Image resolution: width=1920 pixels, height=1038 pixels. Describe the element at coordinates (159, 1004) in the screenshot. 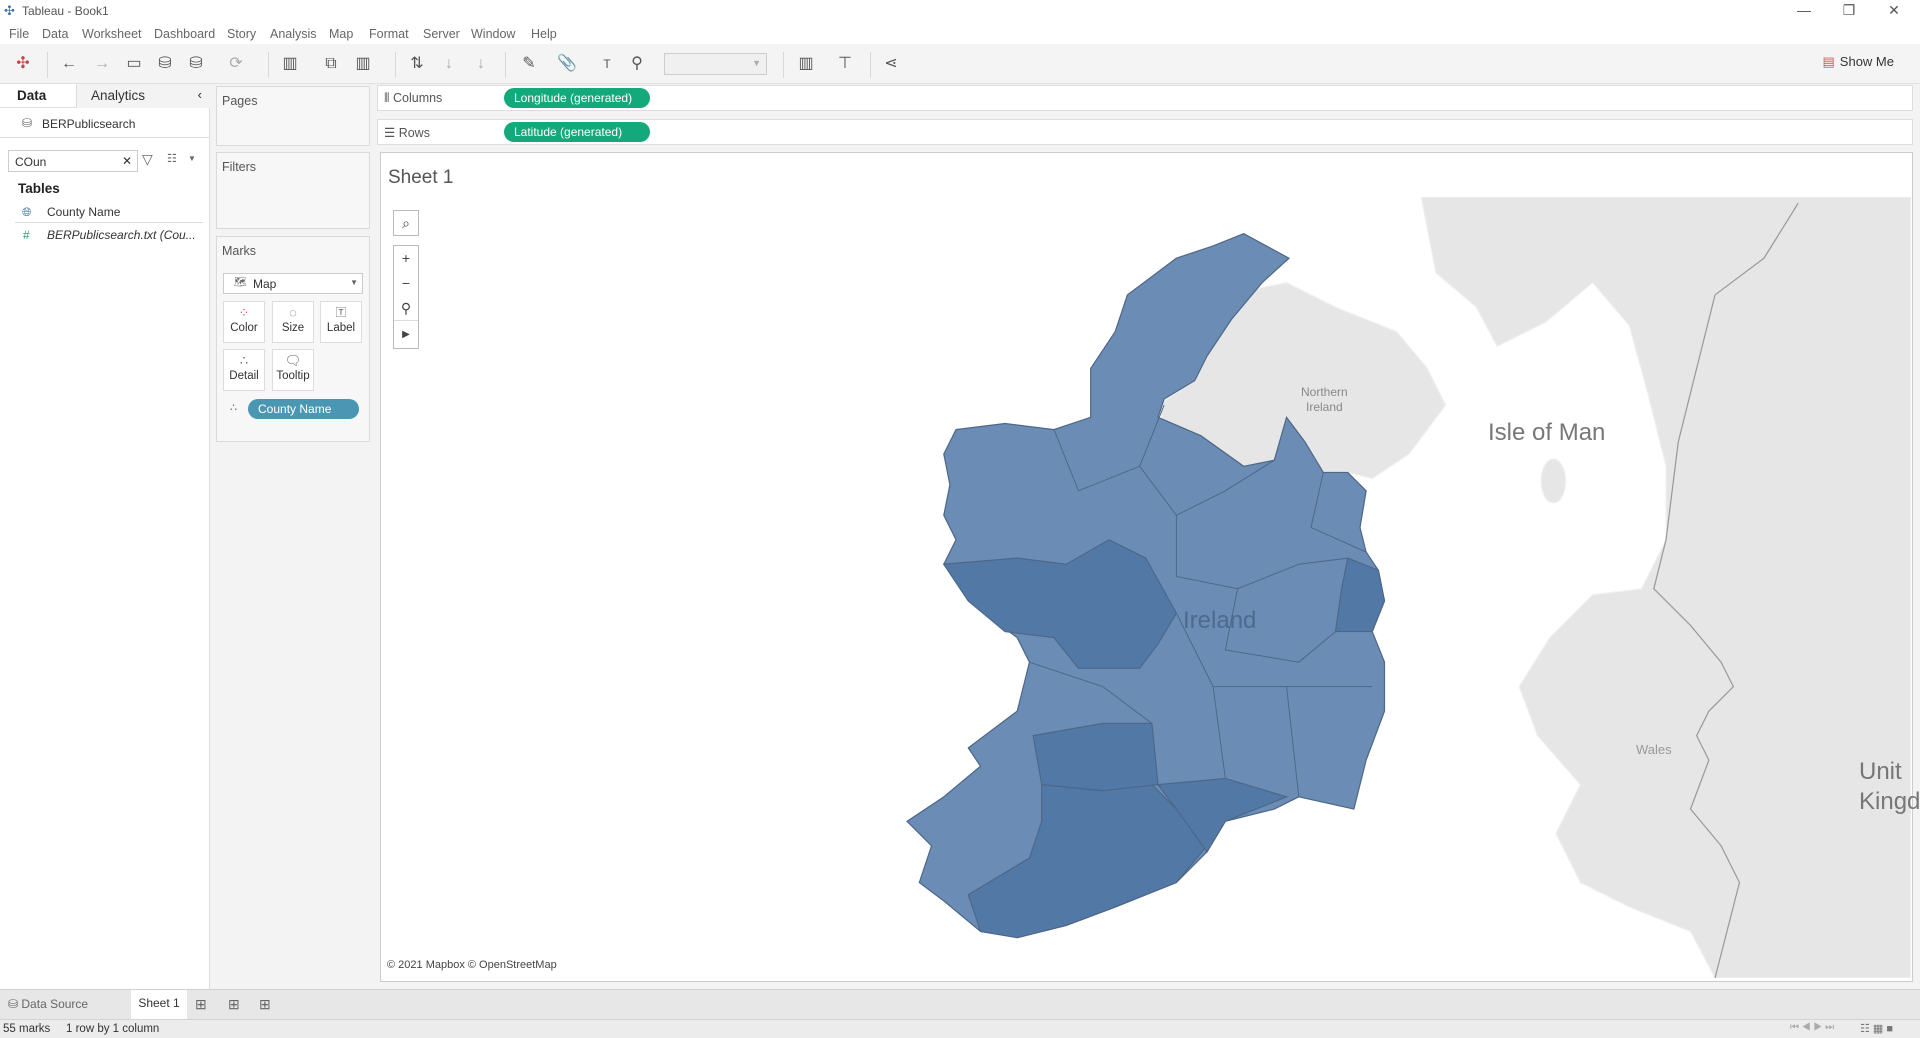

I see `sheet-1-tab: Sheet 1` at that location.